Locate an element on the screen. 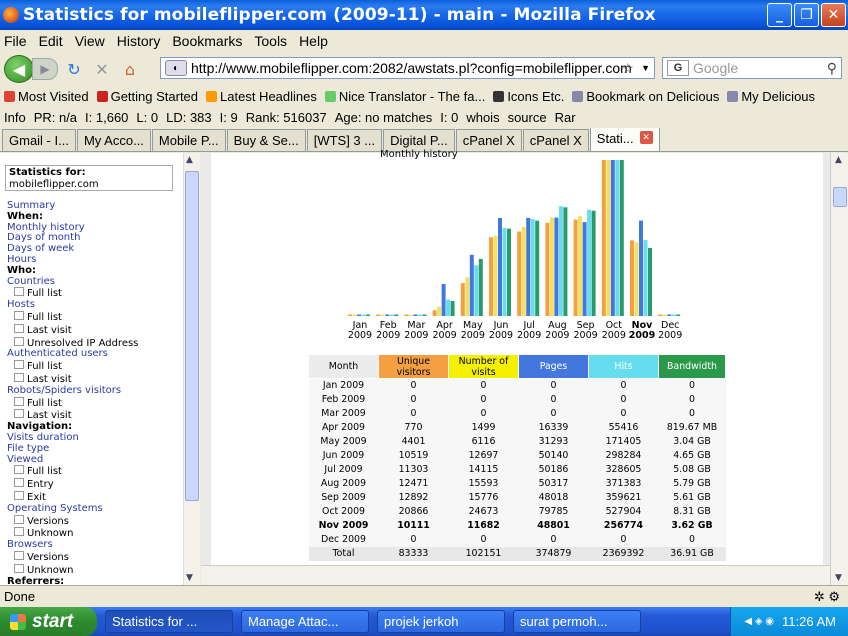 This screenshot has width=848, height=636. bookmark-star-icon: ☆ is located at coordinates (627, 68).